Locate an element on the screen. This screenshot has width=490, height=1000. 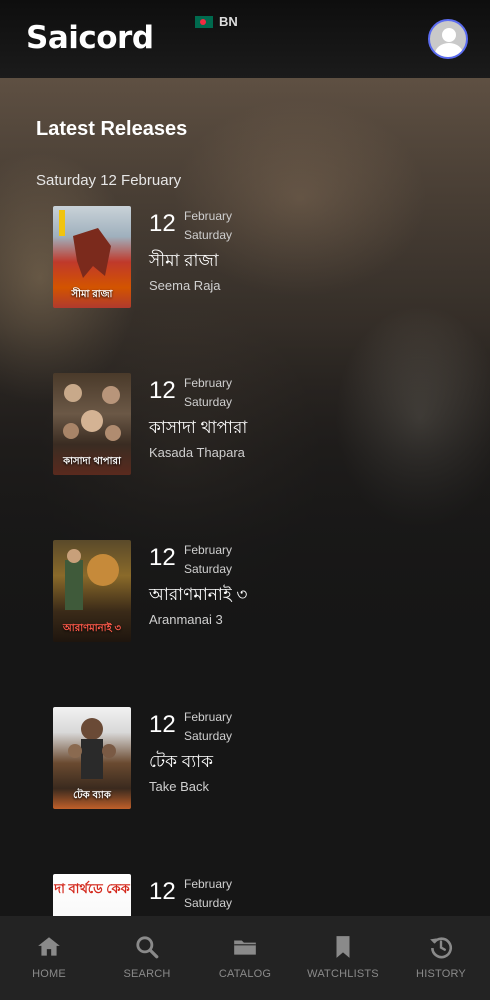
nav-catalog: CATALOG is located at coordinates (245, 958).